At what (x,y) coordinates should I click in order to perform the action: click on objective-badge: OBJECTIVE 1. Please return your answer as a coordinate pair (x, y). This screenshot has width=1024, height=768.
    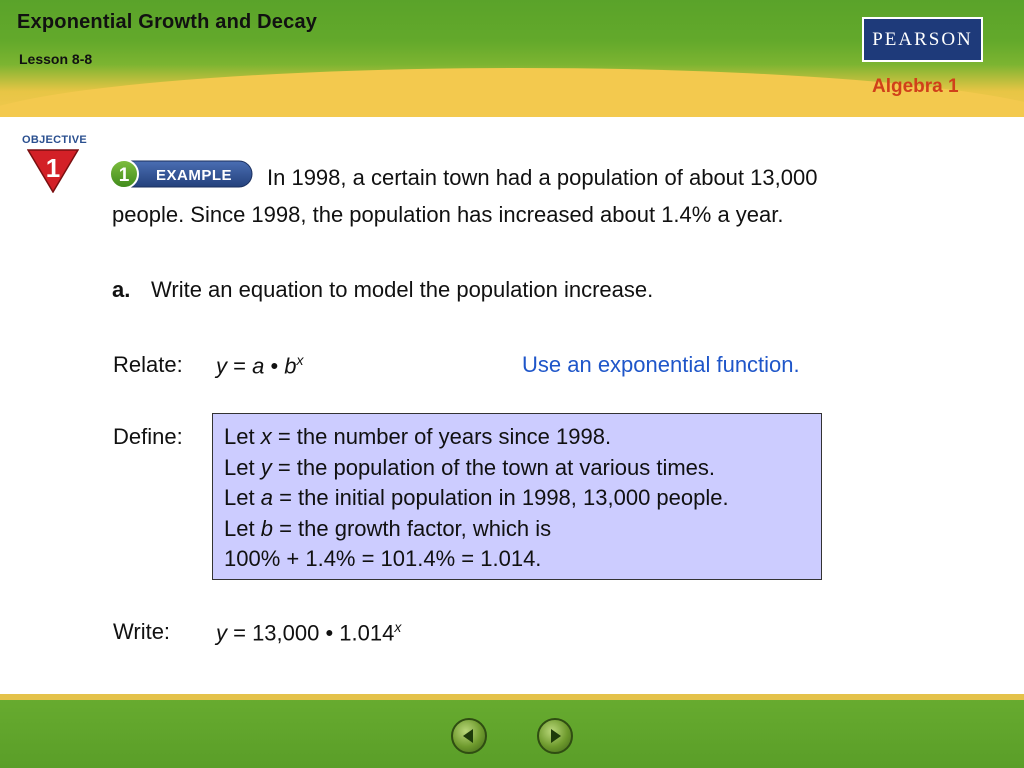
    Looking at the image, I should click on (54, 164).